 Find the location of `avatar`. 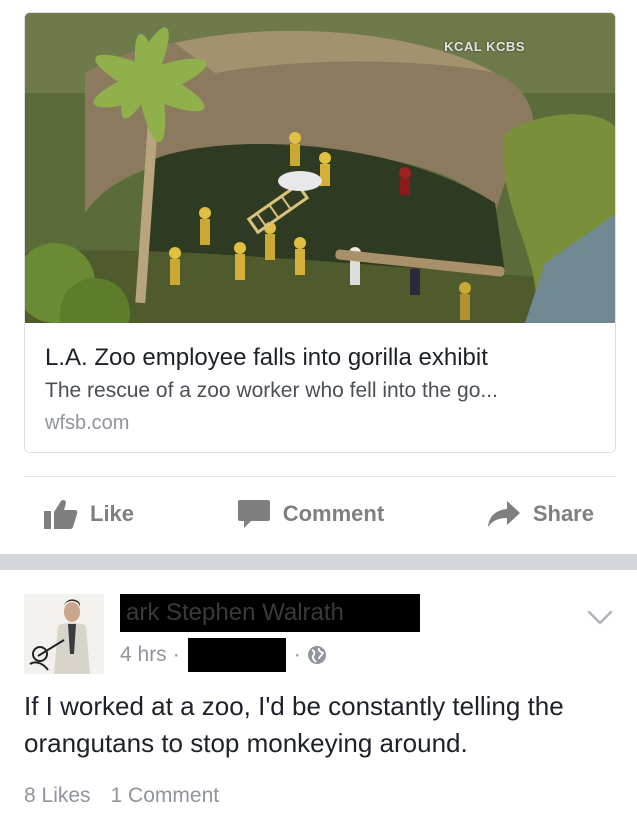

avatar is located at coordinates (64, 634).